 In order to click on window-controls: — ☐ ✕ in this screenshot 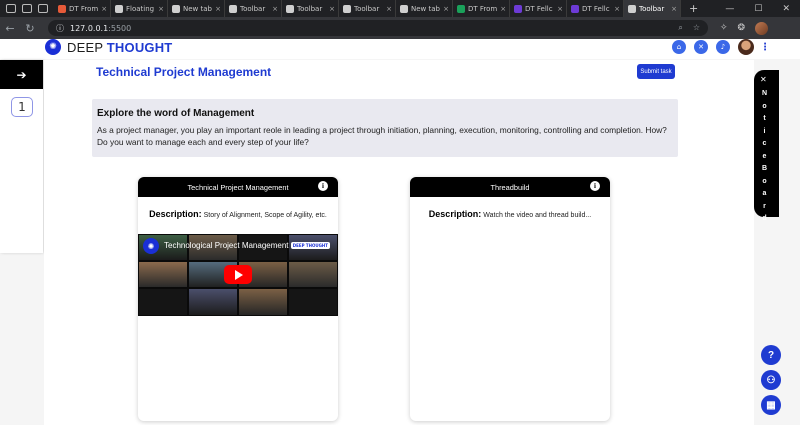, I will do `click(762, 9)`.